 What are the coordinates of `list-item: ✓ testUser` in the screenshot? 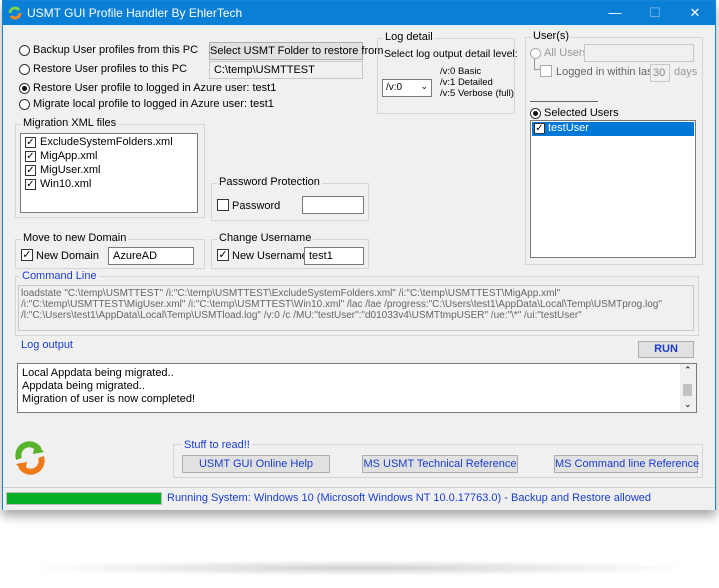 It's located at (613, 129).